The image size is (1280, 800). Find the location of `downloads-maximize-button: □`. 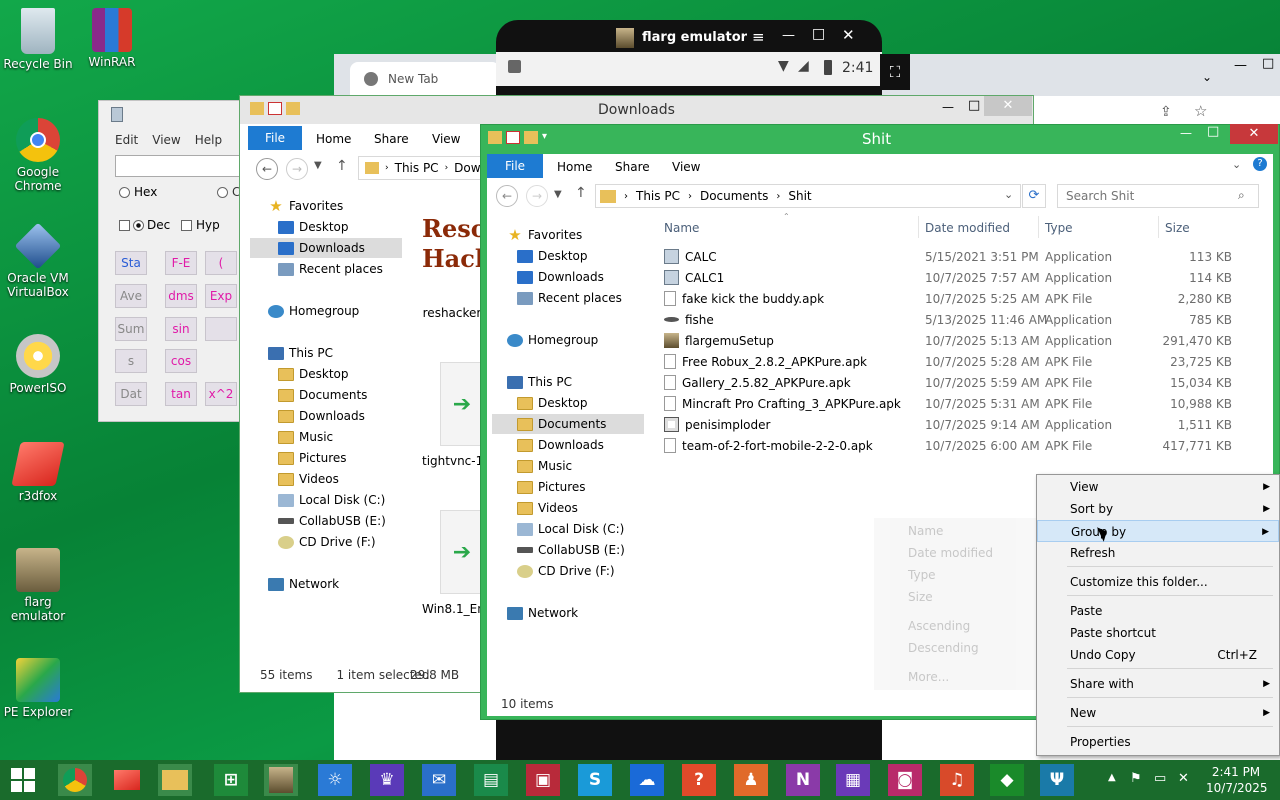

downloads-maximize-button: □ is located at coordinates (974, 105).